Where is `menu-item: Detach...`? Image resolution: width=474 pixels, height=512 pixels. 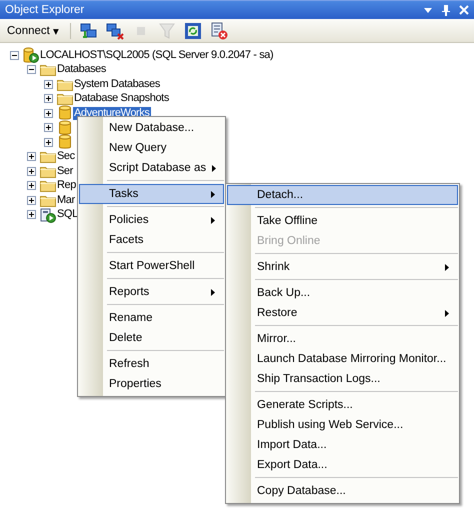 menu-item: Detach... is located at coordinates (342, 195).